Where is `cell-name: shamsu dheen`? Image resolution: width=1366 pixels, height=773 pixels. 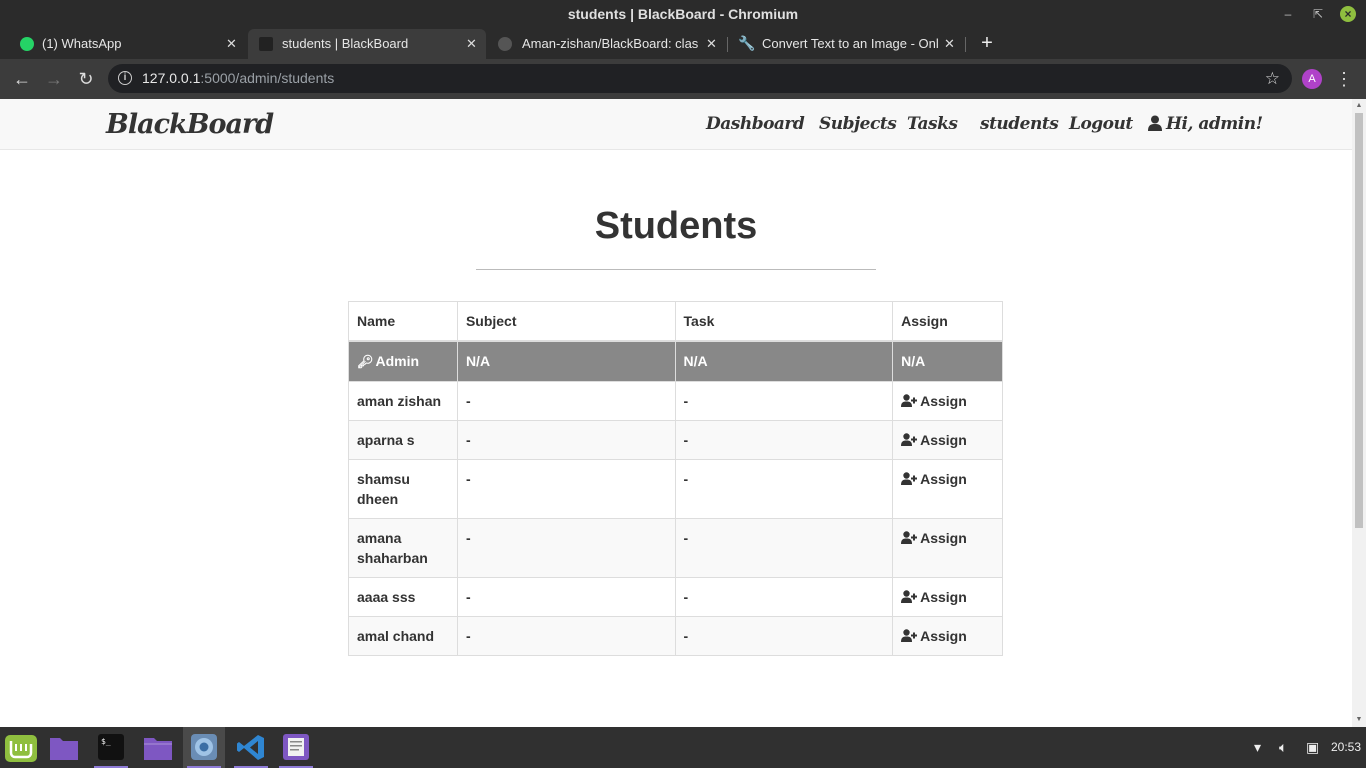 cell-name: shamsu dheen is located at coordinates (403, 489).